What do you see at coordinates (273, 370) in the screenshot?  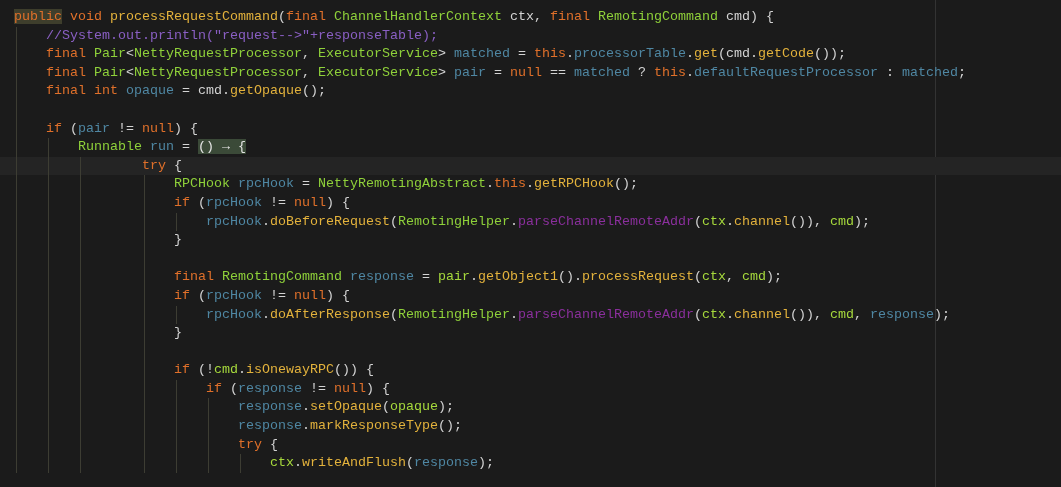 I see `code-line: if (!cmd.isOnewayRPC()) {` at bounding box center [273, 370].